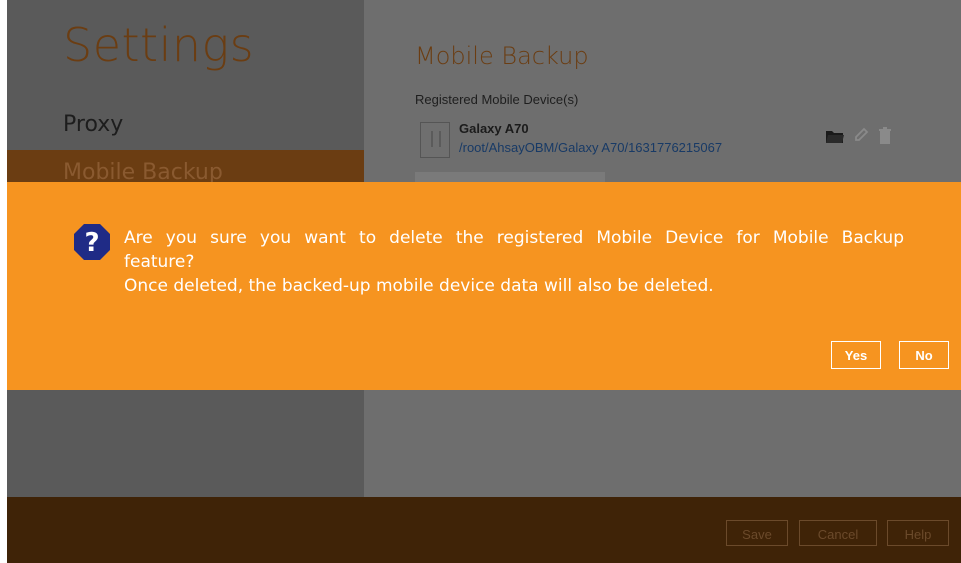 Image resolution: width=961 pixels, height=563 pixels. I want to click on registered-devices-label: Registered Mobile Device(s), so click(497, 99).